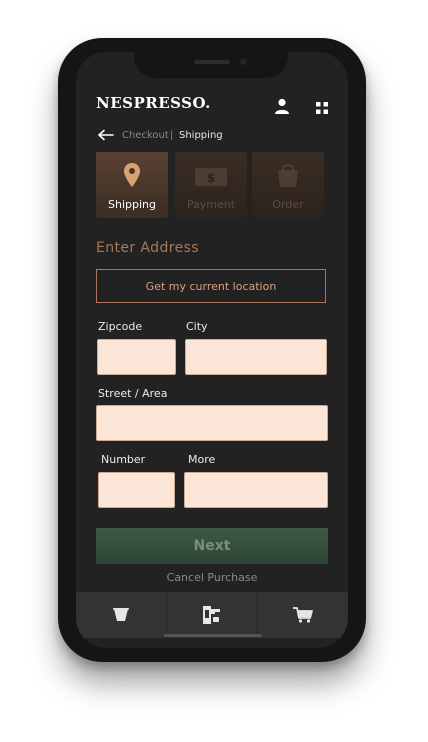 This screenshot has height=742, width=428. I want to click on step-shipping: Shipping, so click(132, 185).